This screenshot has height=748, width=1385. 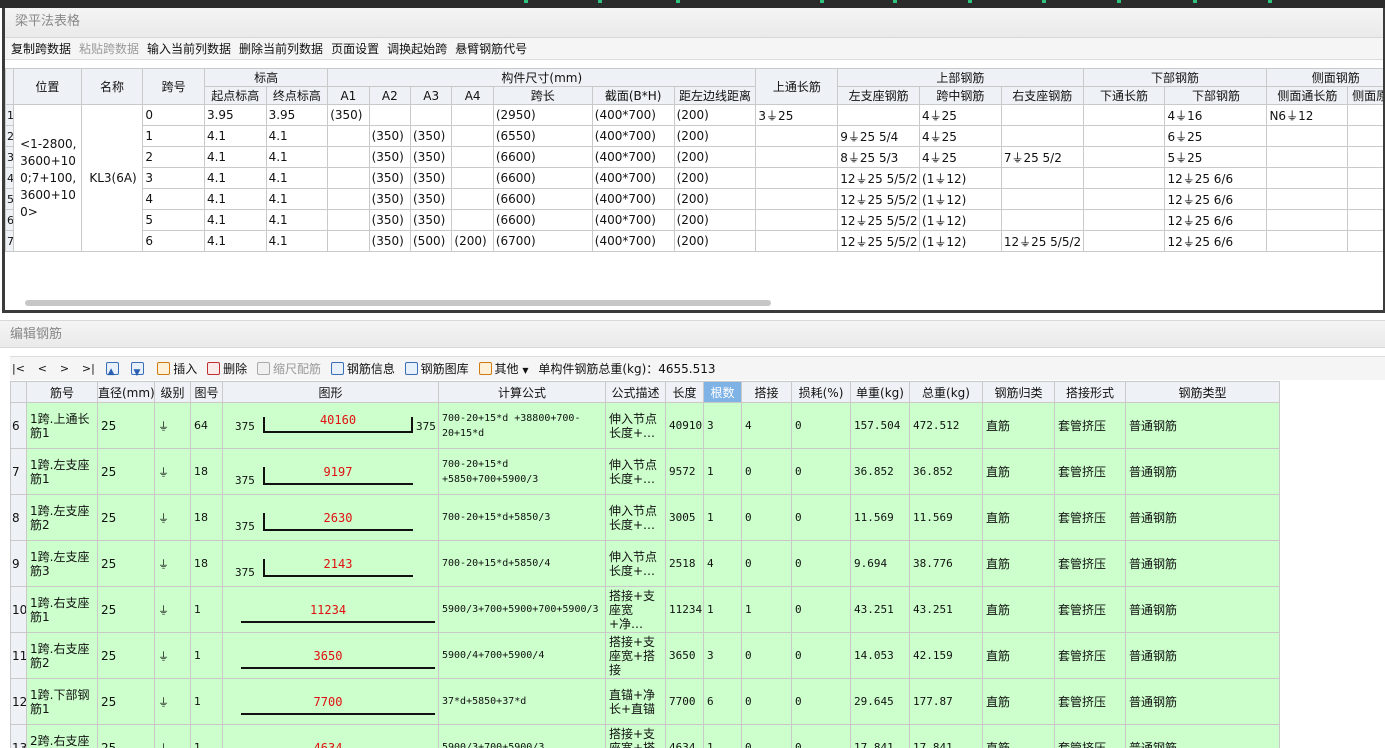 I want to click on cell-side: N6⏚12, so click(x=1307, y=115).